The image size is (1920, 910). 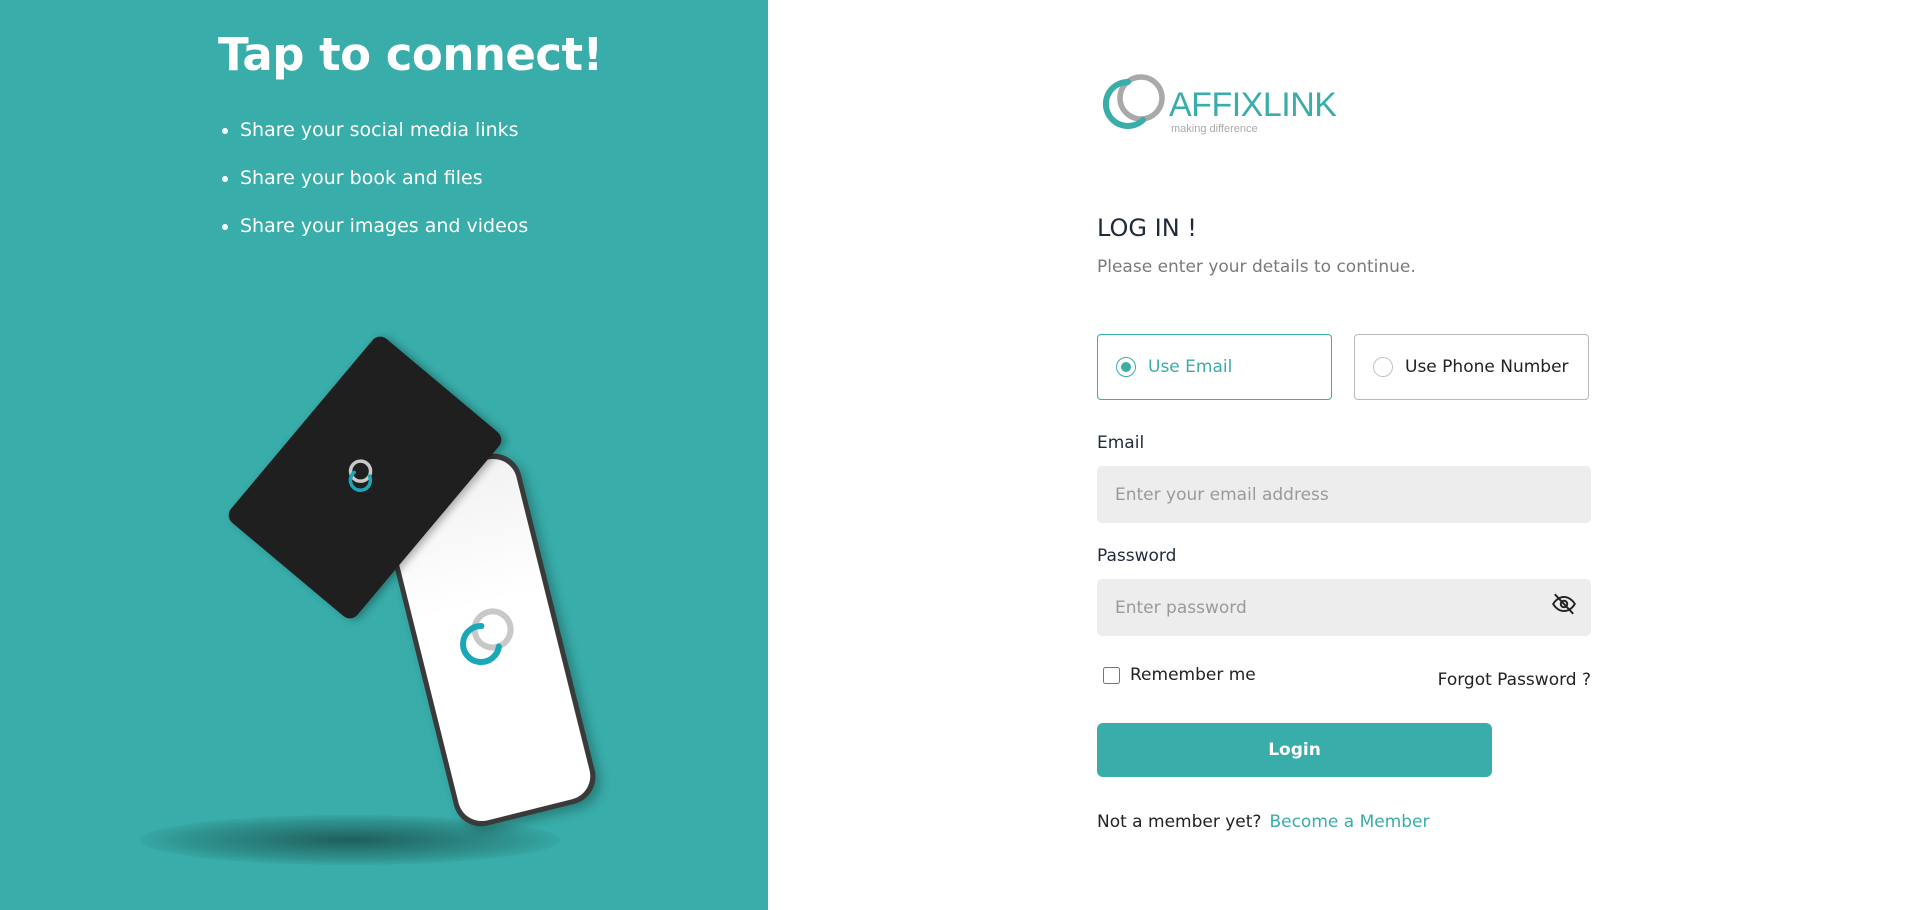 What do you see at coordinates (410, 54) in the screenshot?
I see `promo-headline: Tap to connect!` at bounding box center [410, 54].